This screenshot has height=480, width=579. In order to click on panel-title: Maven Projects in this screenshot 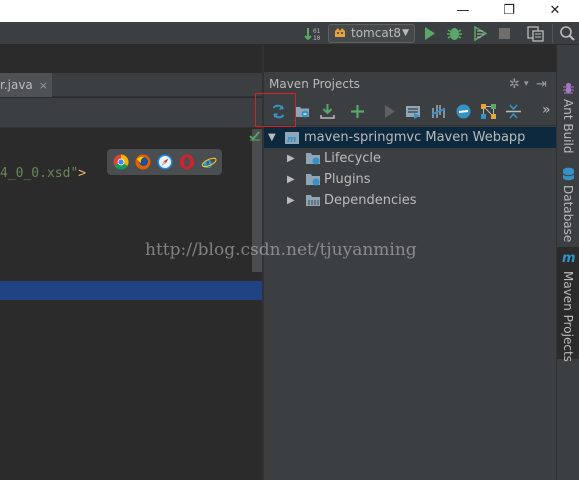, I will do `click(314, 84)`.